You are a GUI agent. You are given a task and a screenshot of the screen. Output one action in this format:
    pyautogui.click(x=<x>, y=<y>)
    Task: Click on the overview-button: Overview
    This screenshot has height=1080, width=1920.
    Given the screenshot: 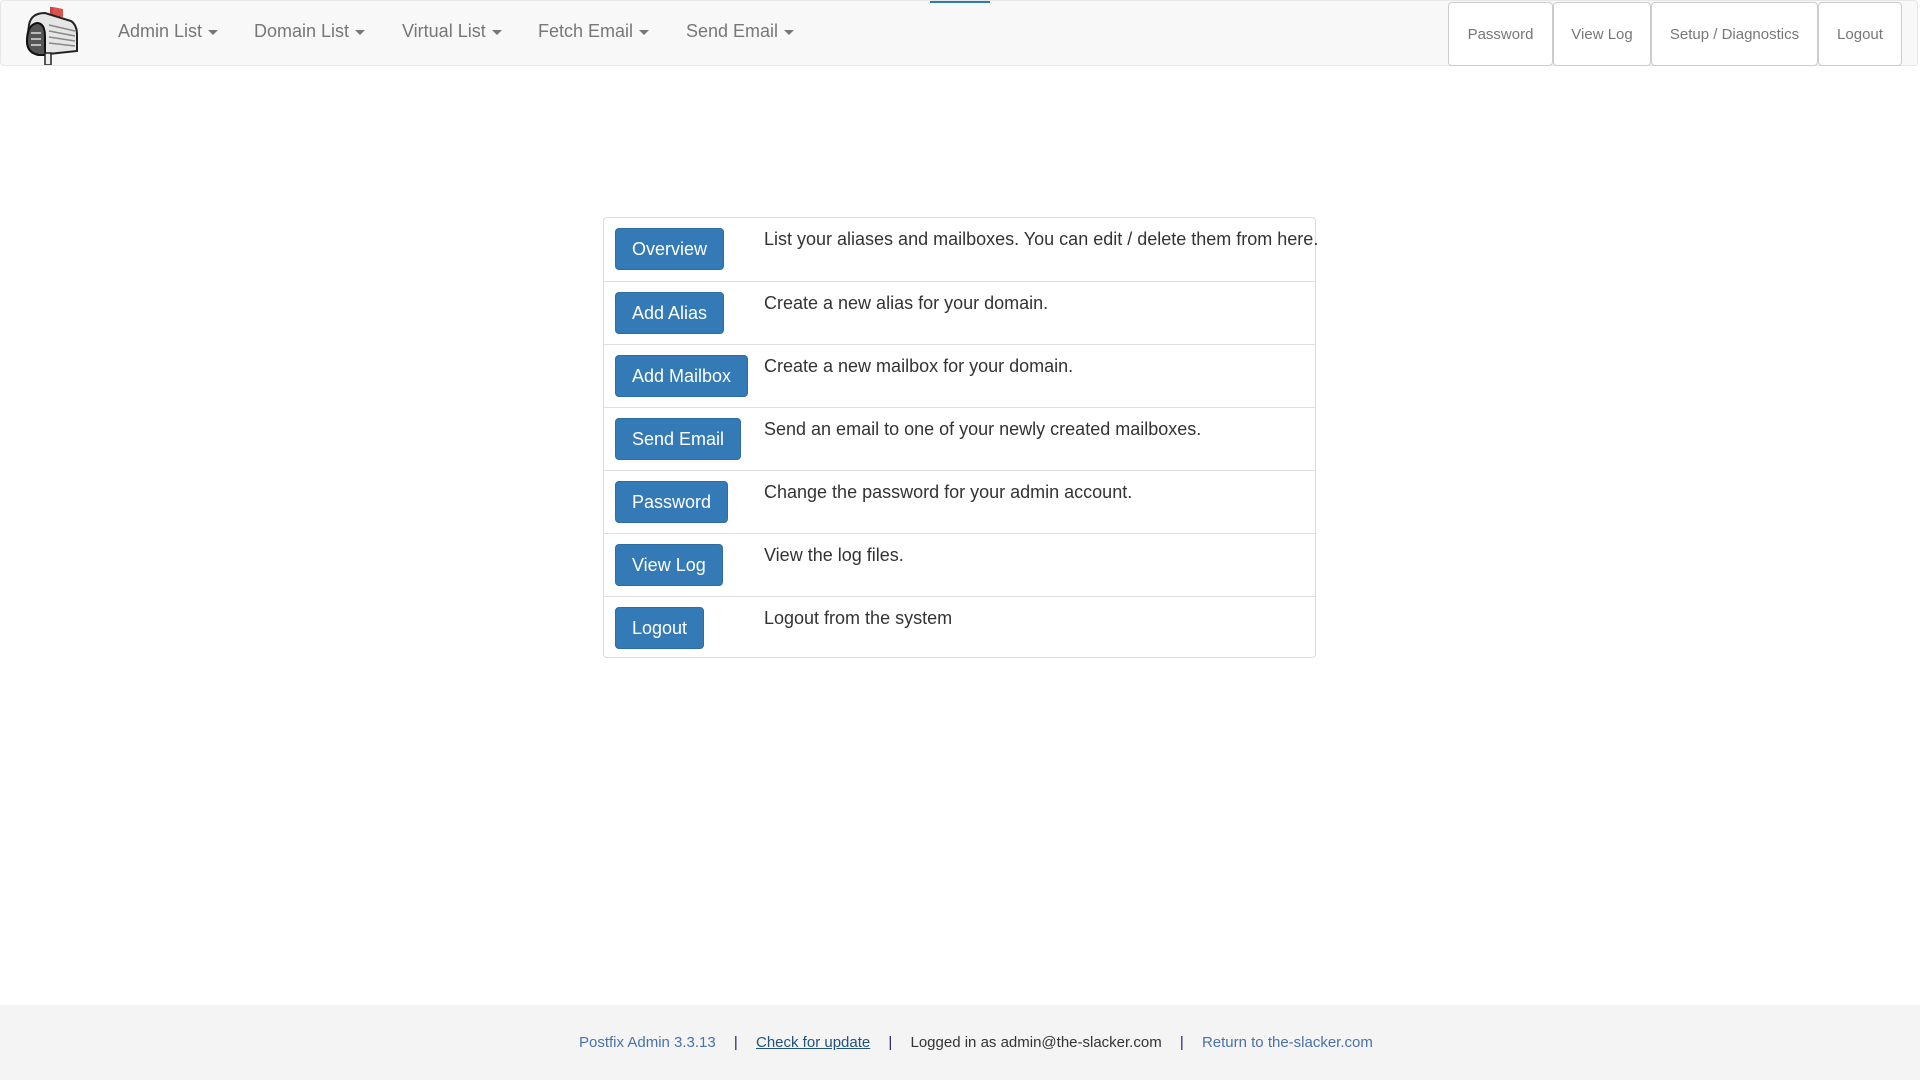 What is the action you would take?
    pyautogui.click(x=670, y=249)
    